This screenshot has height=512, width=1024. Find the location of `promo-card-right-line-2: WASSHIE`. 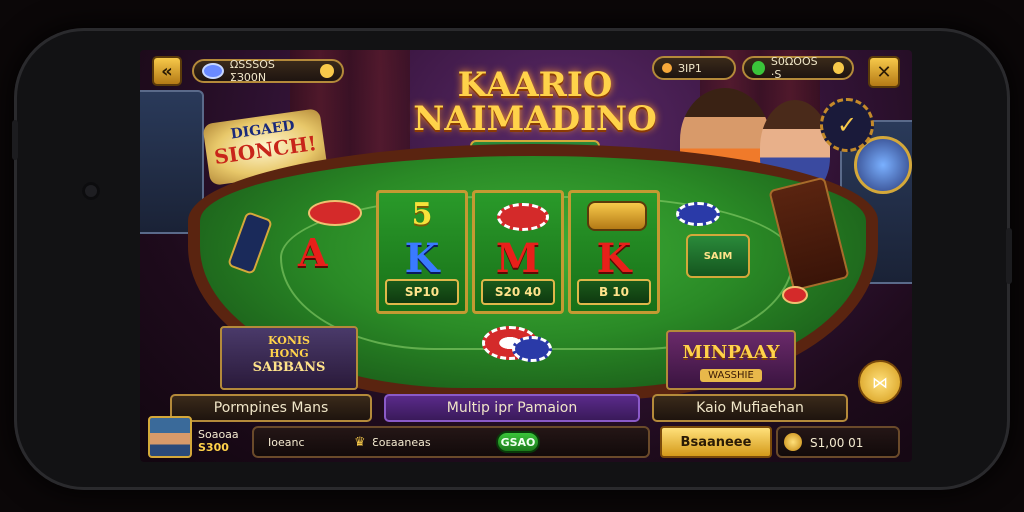

promo-card-right-line-2: WASSHIE is located at coordinates (731, 375).